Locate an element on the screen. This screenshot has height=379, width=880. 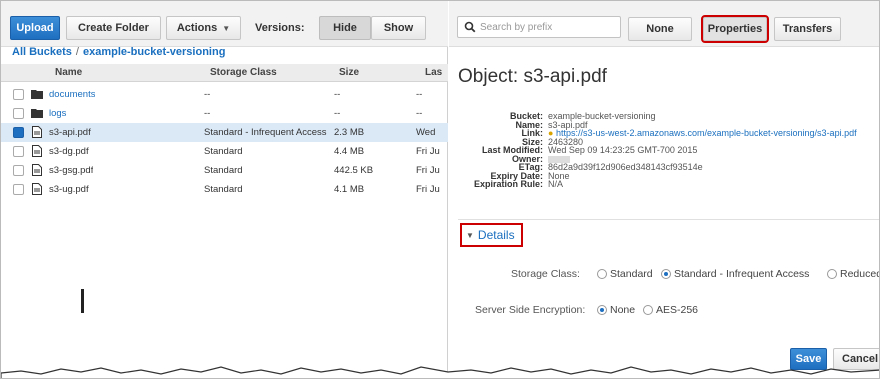
row-last: -- is located at coordinates (419, 113).